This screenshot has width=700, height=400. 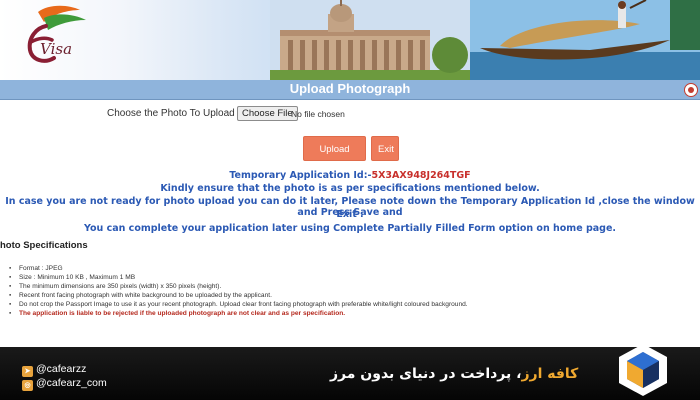 What do you see at coordinates (585, 40) in the screenshot?
I see `houseboat-image` at bounding box center [585, 40].